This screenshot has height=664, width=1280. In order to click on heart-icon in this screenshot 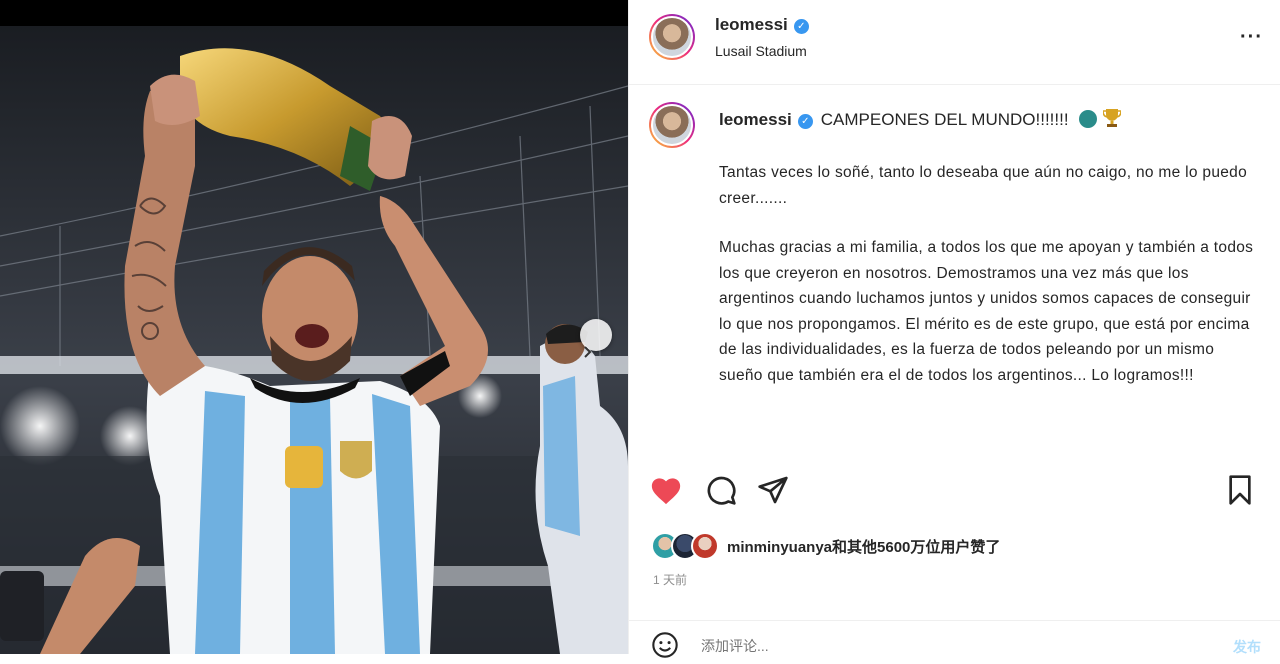, I will do `click(666, 492)`.